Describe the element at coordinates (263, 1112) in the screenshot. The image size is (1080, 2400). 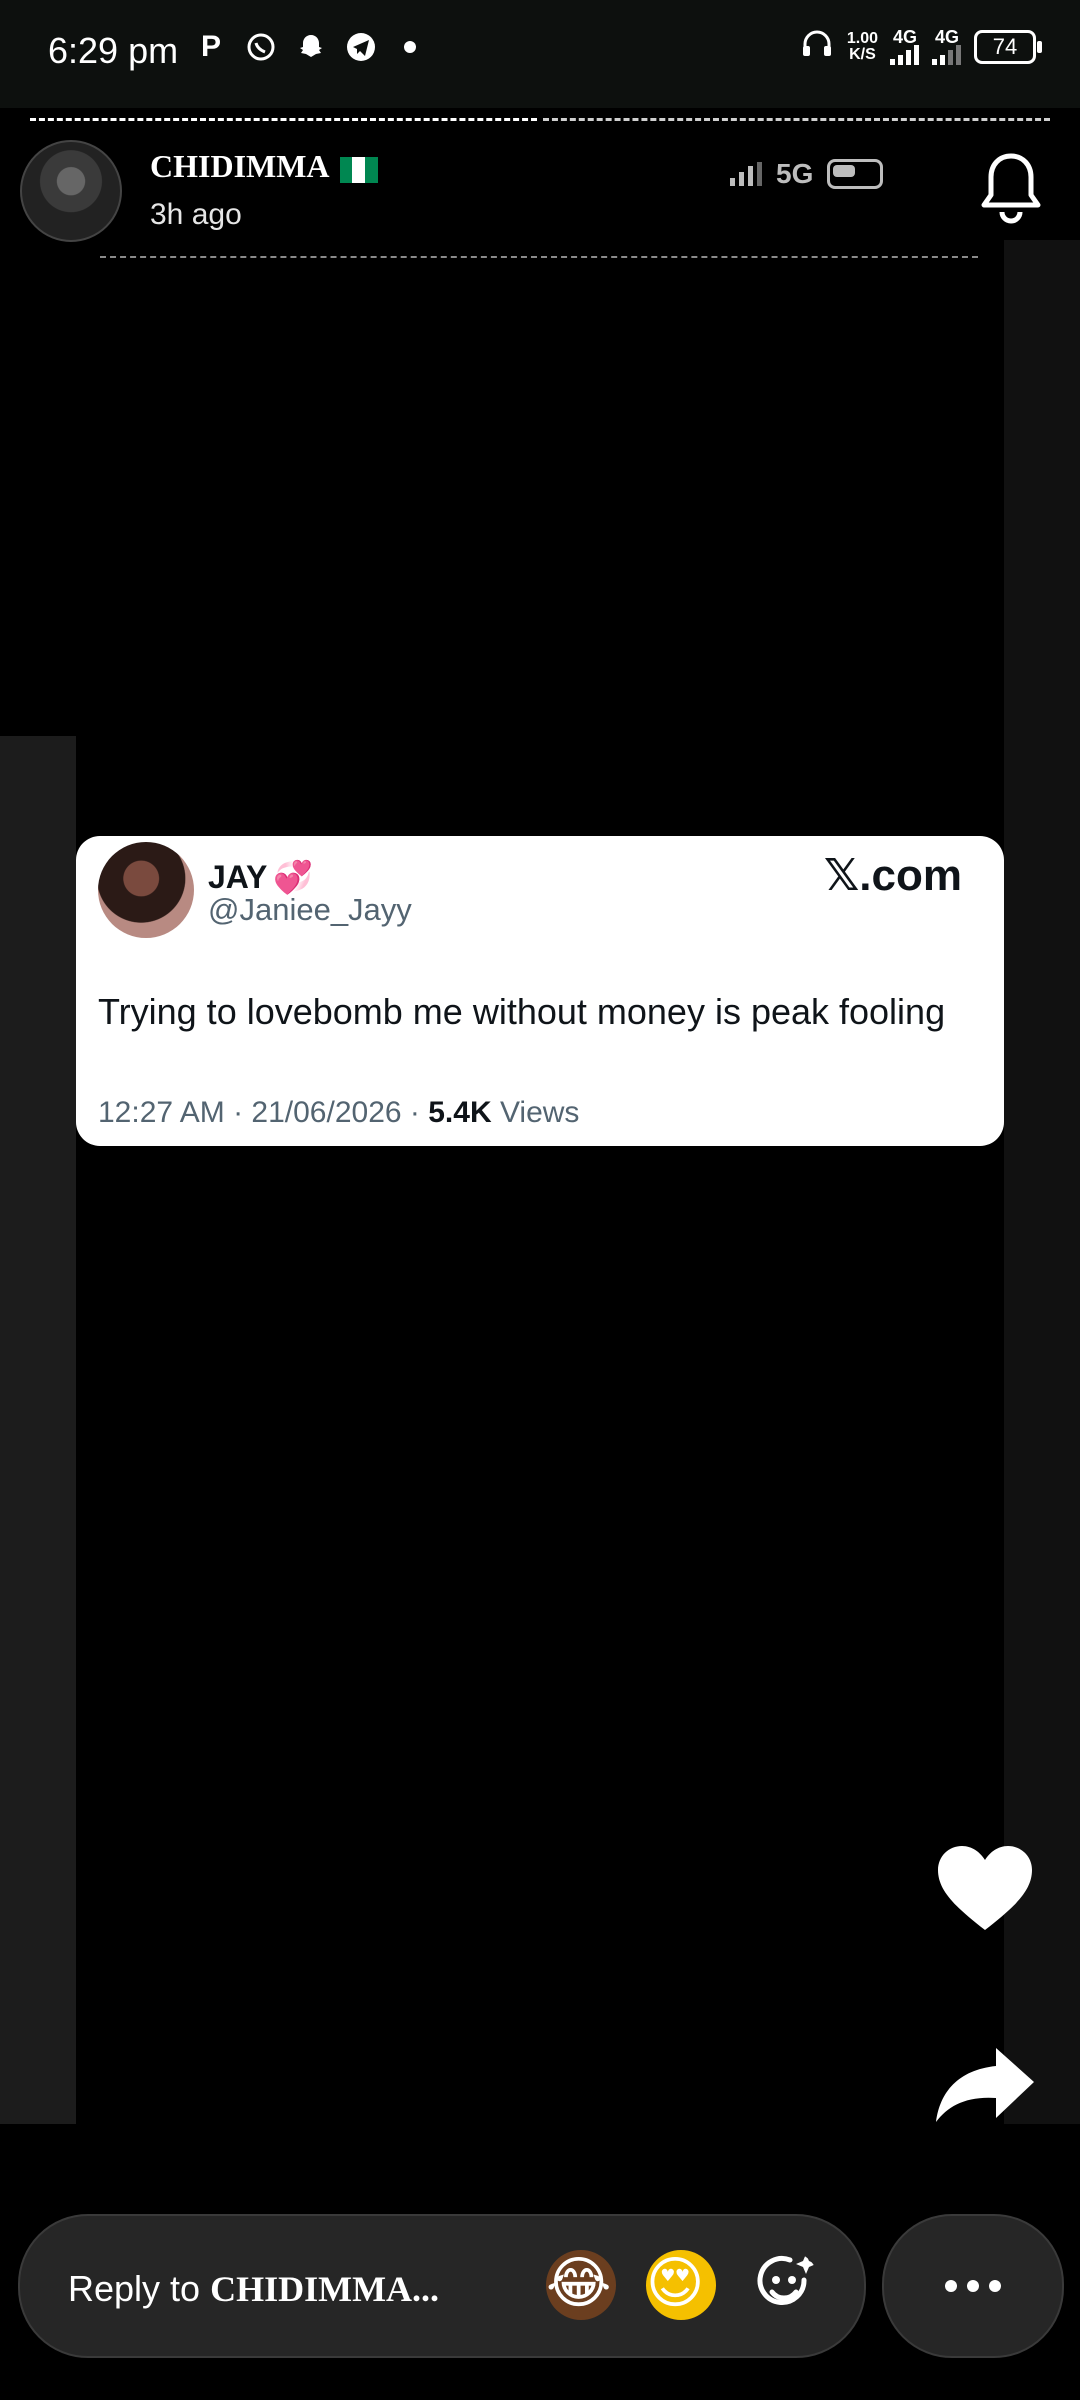
I see `tweet-timestamp: 12:27 AM · 21/06/2026 ·` at that location.